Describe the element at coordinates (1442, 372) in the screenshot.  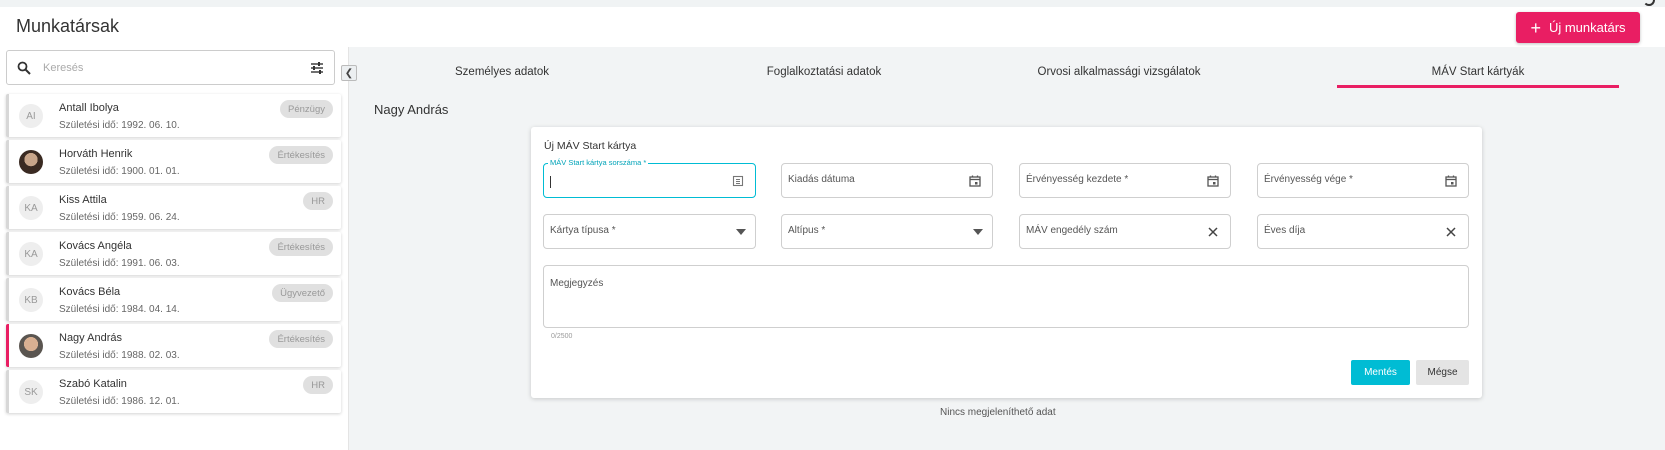
I see `cancel-button: Mégse` at that location.